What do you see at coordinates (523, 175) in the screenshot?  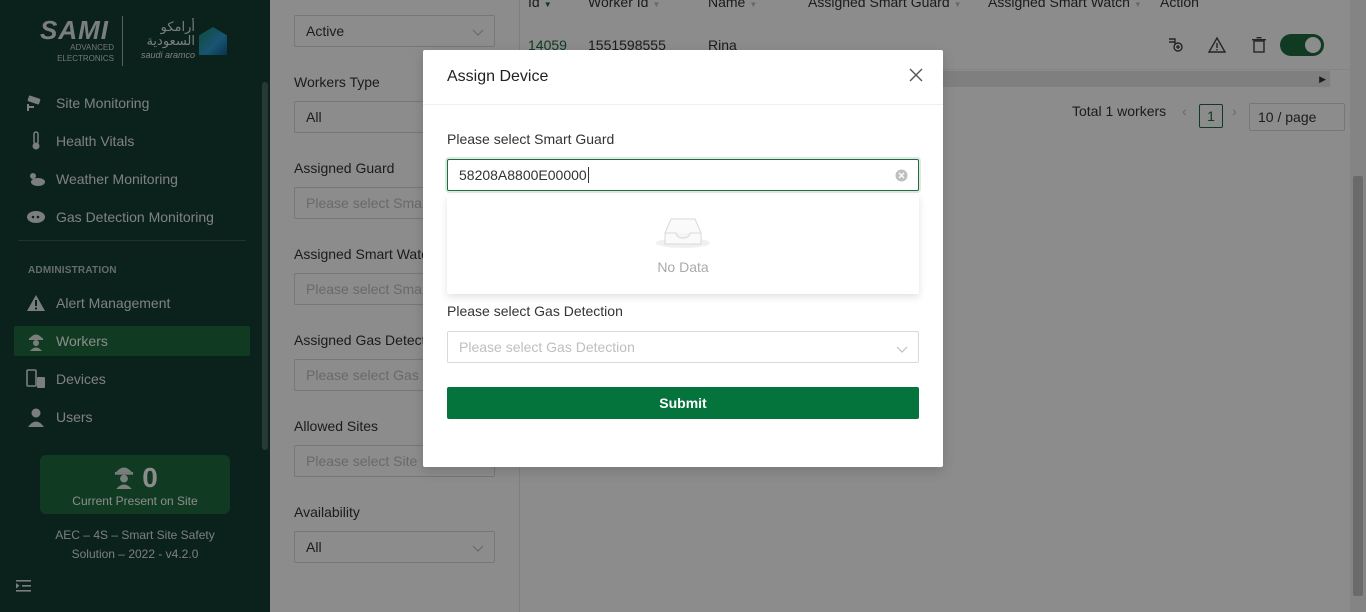 I see `smart-guard-input-value: 58208A8800E00000` at bounding box center [523, 175].